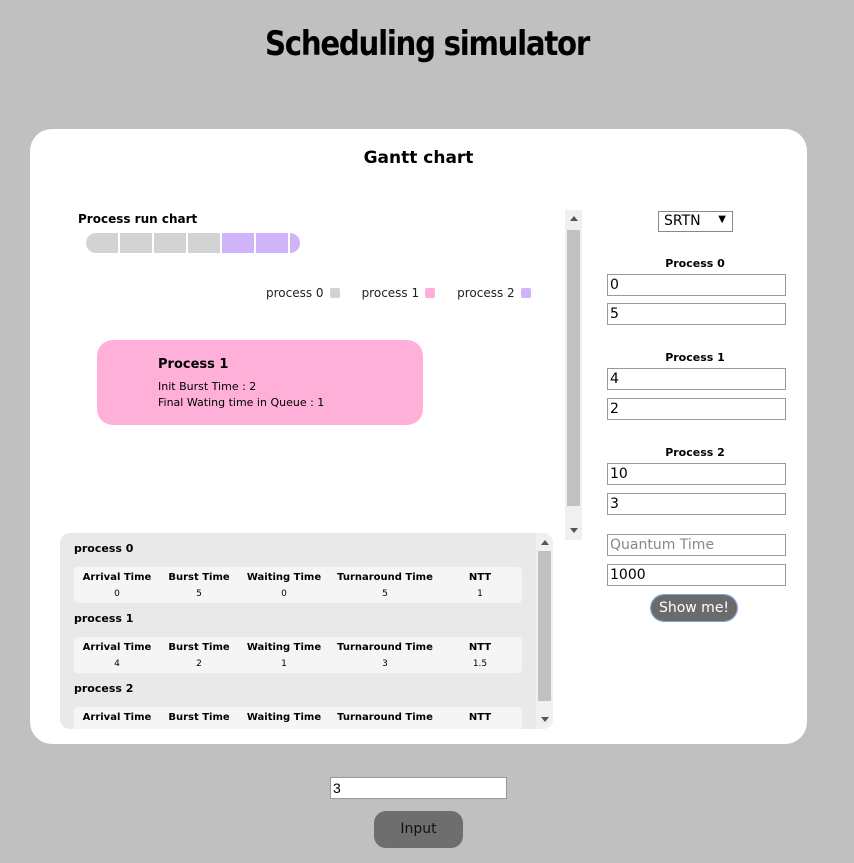  I want to click on run-chart-bar, so click(193, 243).